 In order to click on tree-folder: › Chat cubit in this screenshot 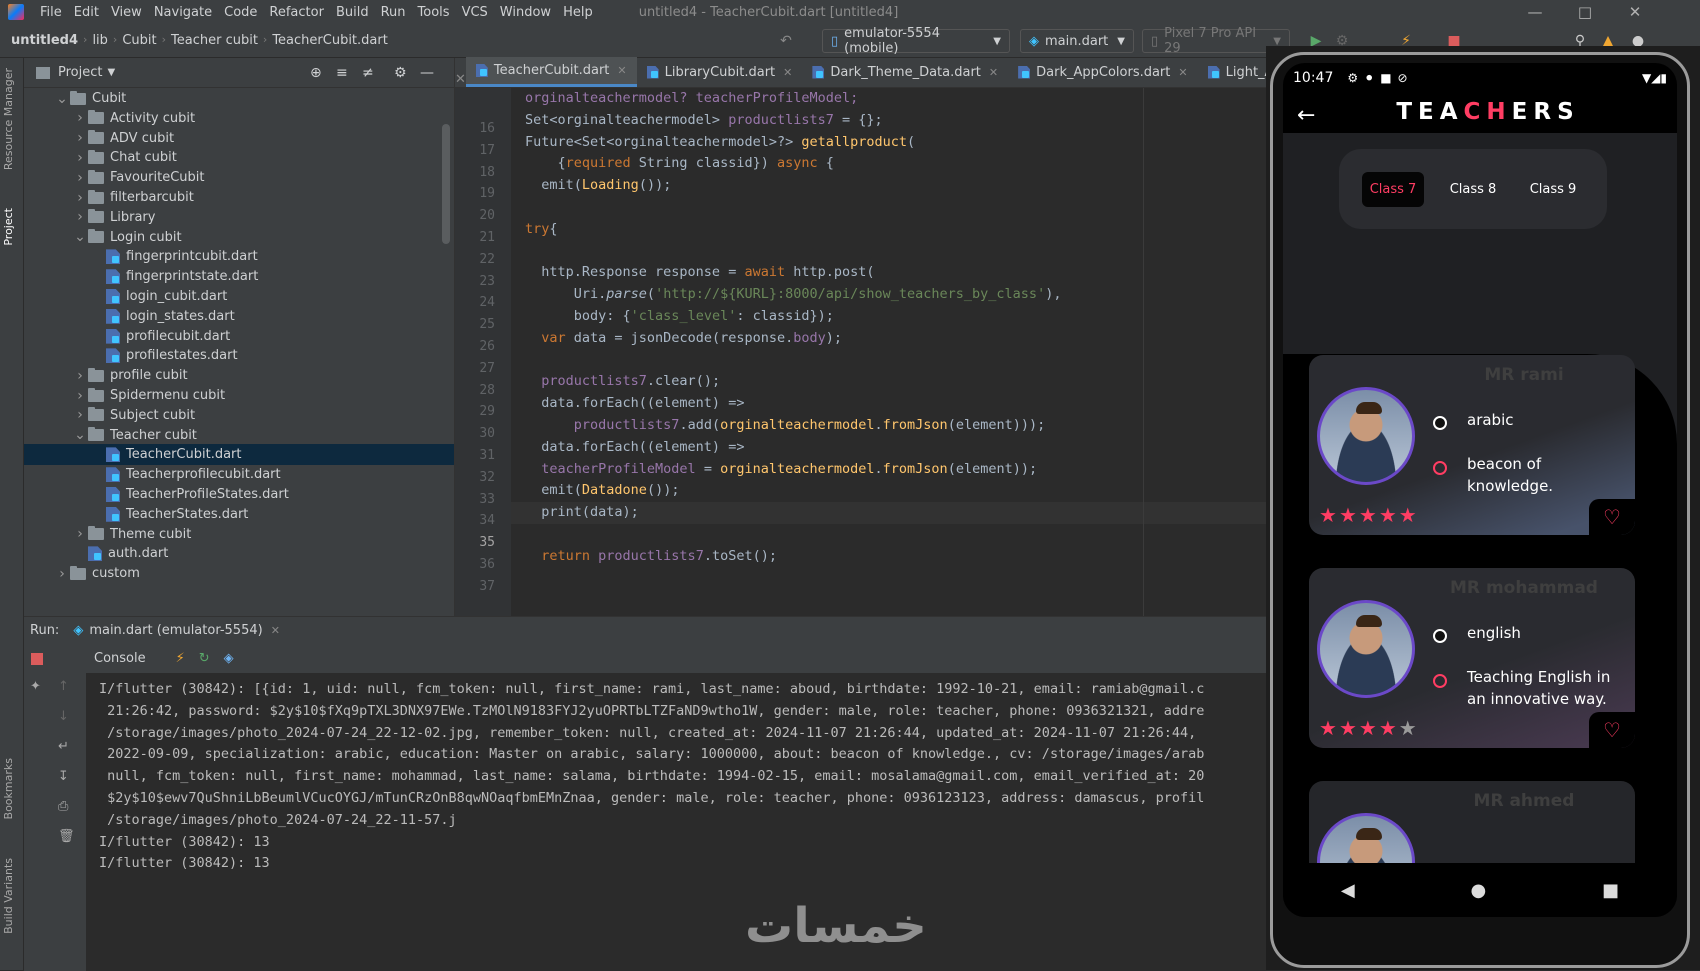, I will do `click(239, 157)`.